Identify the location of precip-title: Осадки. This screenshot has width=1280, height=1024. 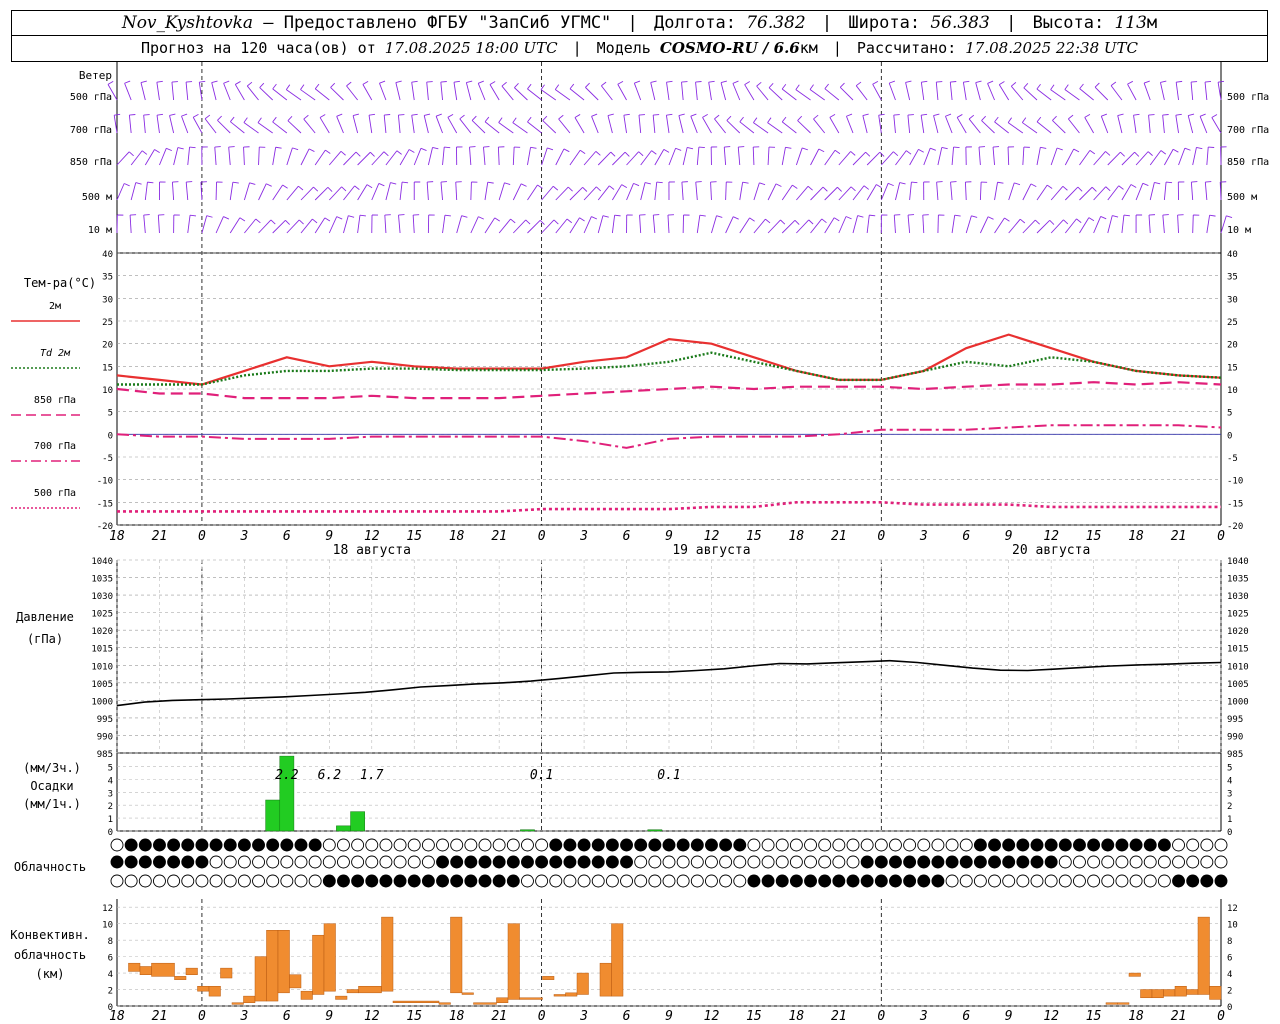
(51, 786).